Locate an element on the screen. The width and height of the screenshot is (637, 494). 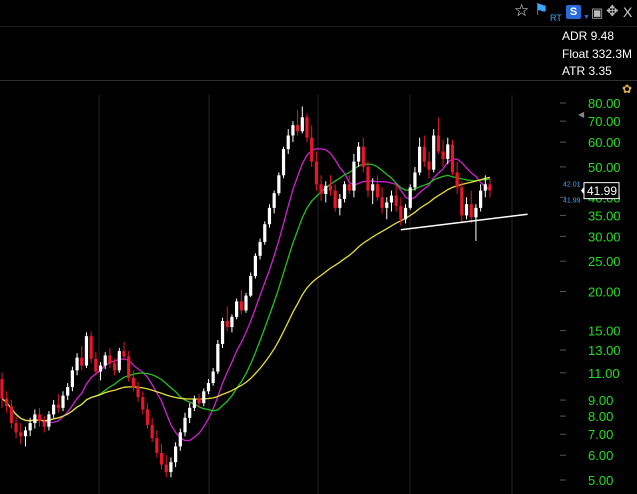
study-icon: S is located at coordinates (573, 12).